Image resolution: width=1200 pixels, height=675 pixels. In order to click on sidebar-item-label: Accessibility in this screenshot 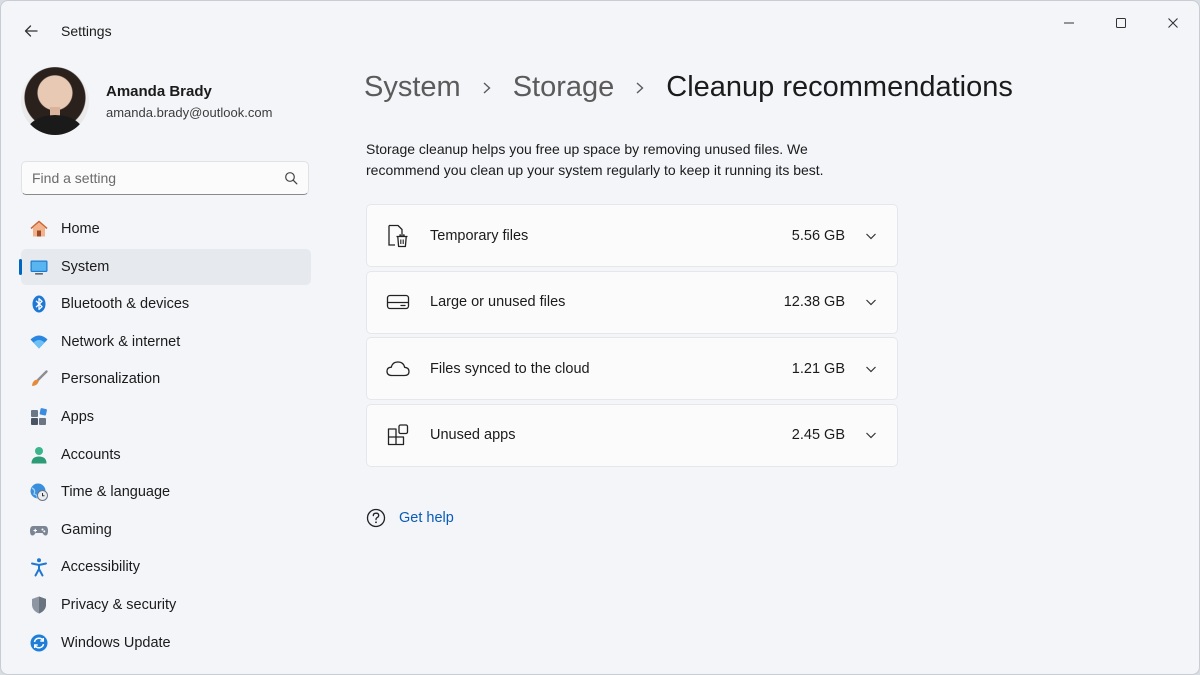, I will do `click(100, 567)`.